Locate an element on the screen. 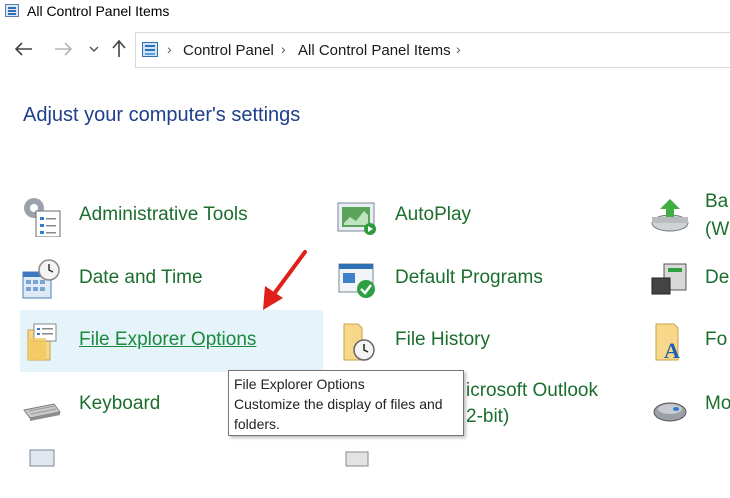 The height and width of the screenshot is (498, 730). item-file-history: File History is located at coordinates (486, 341).